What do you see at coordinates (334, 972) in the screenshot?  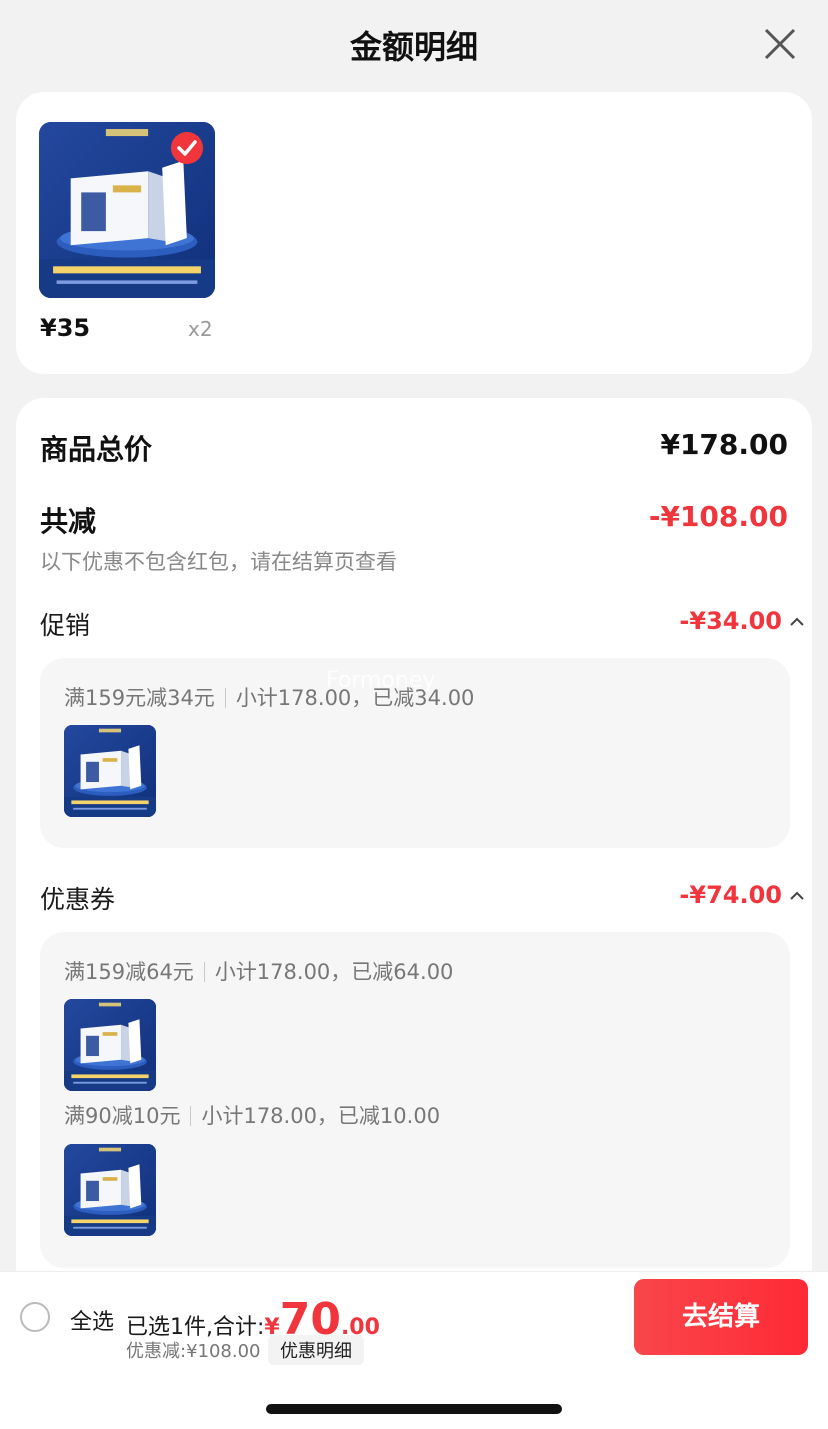 I see `coupon-subtotal: 小计178.00，已减64.00` at bounding box center [334, 972].